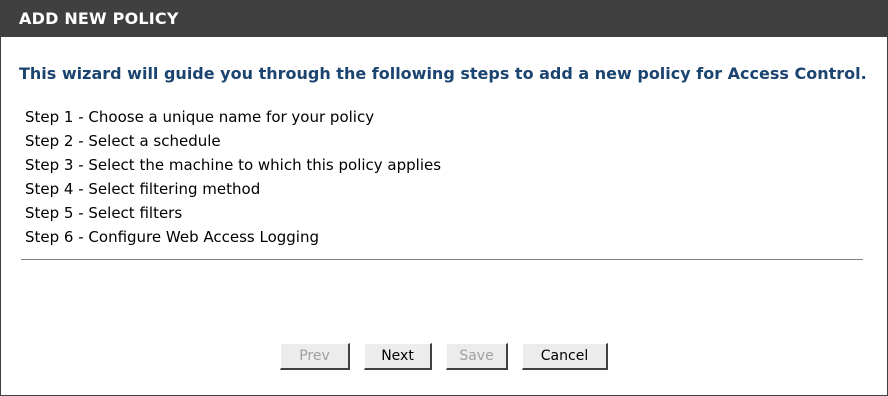 This screenshot has width=888, height=396. Describe the element at coordinates (143, 189) in the screenshot. I see `step-item-4: Step 4 - Select filtering method` at that location.